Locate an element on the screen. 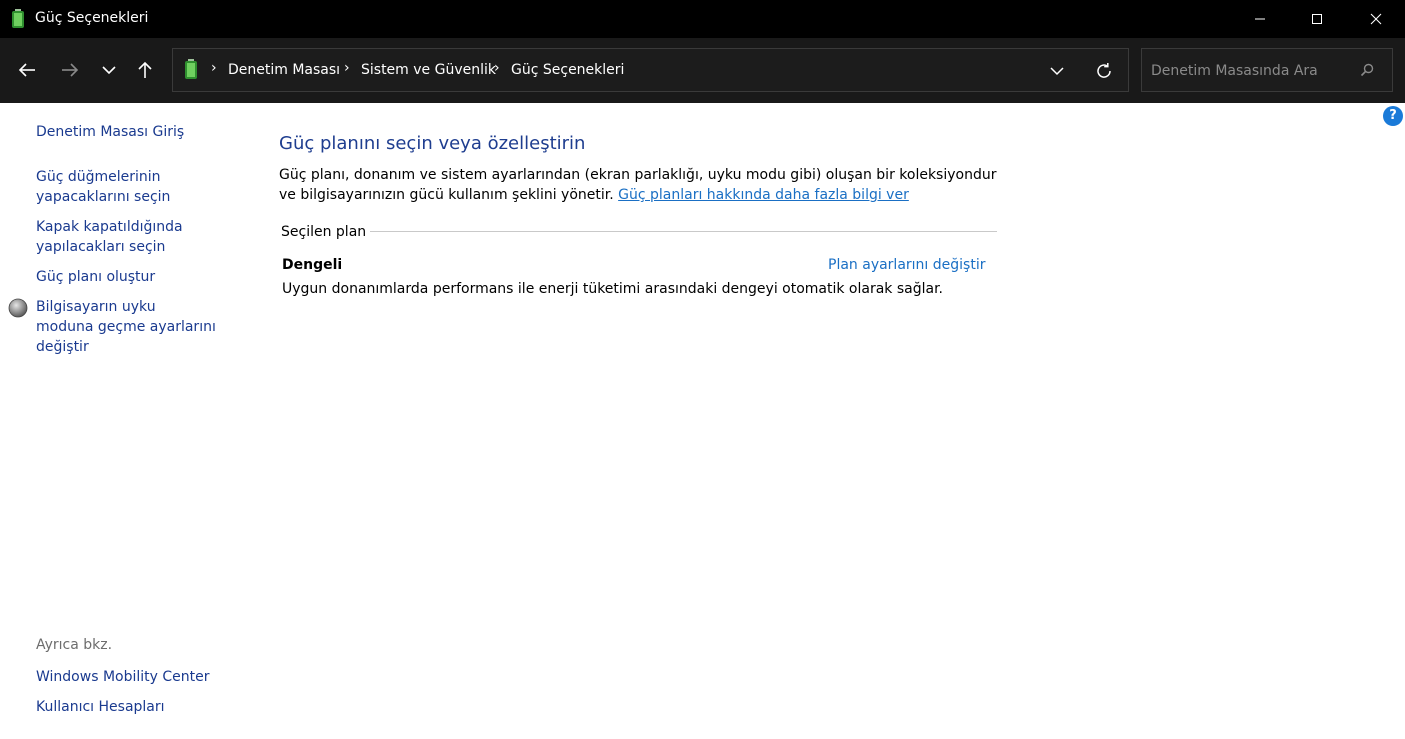  maximize-icon is located at coordinates (1317, 19).